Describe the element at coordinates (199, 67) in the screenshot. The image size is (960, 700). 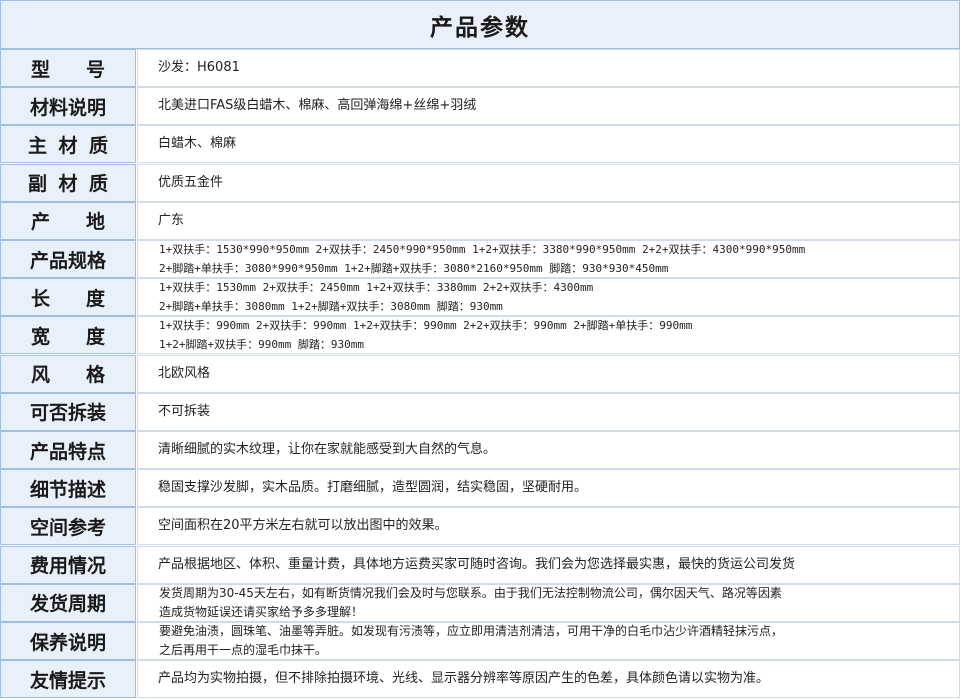
I see `param-value-line: 沙发：H6081` at that location.